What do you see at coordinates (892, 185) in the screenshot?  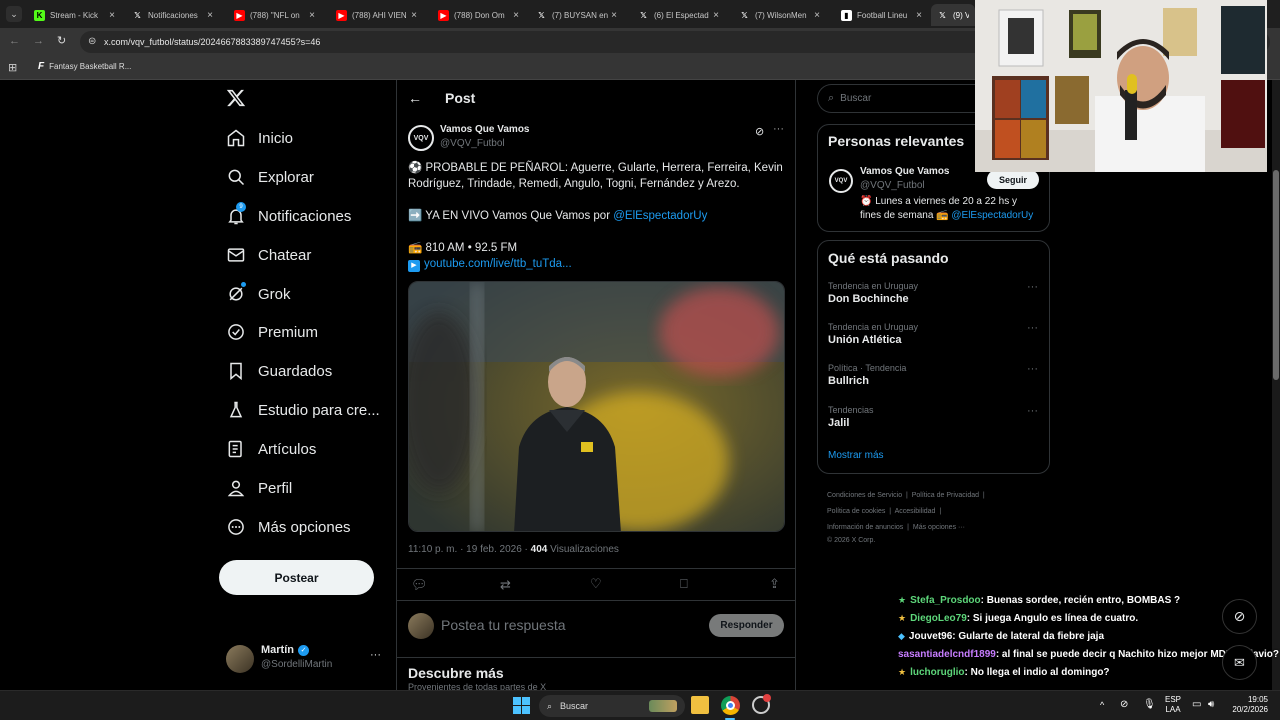 I see `relevant-handle: @VQV_Futbol` at bounding box center [892, 185].